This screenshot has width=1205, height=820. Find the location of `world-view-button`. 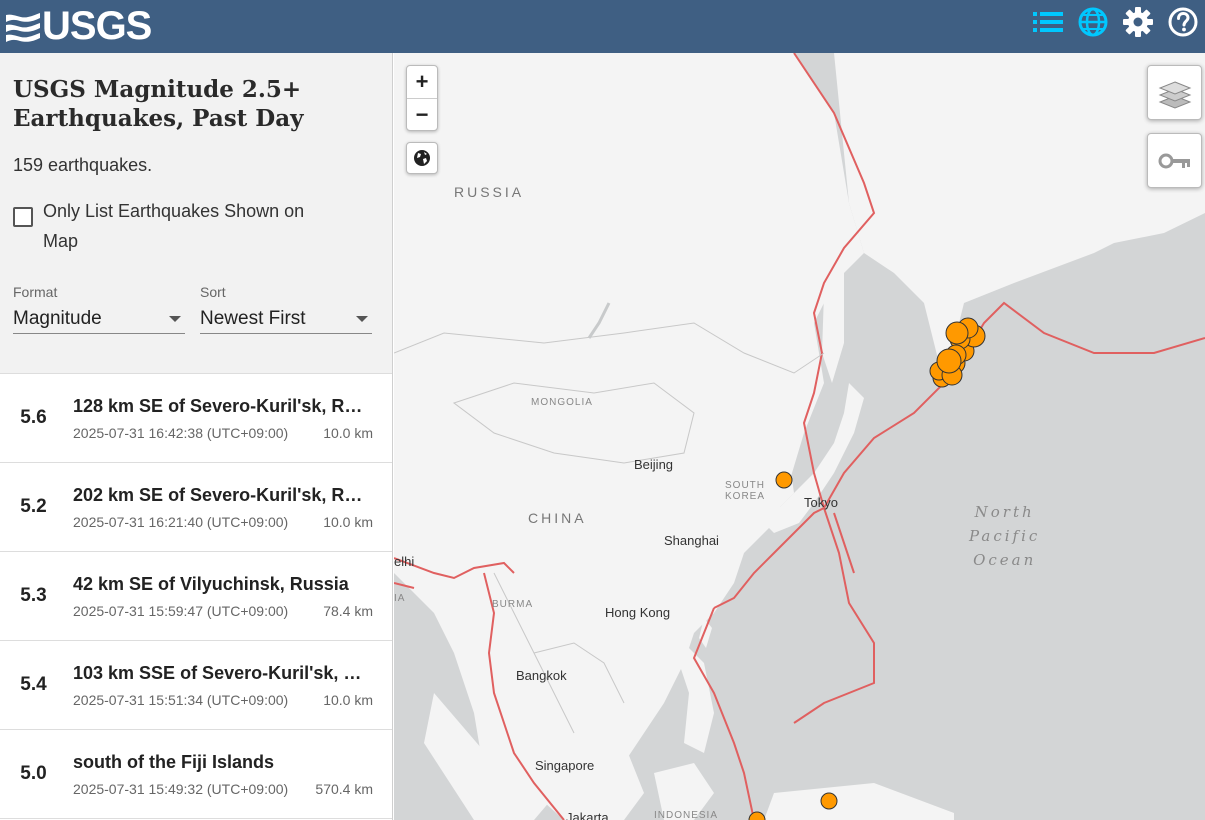

world-view-button is located at coordinates (422, 158).